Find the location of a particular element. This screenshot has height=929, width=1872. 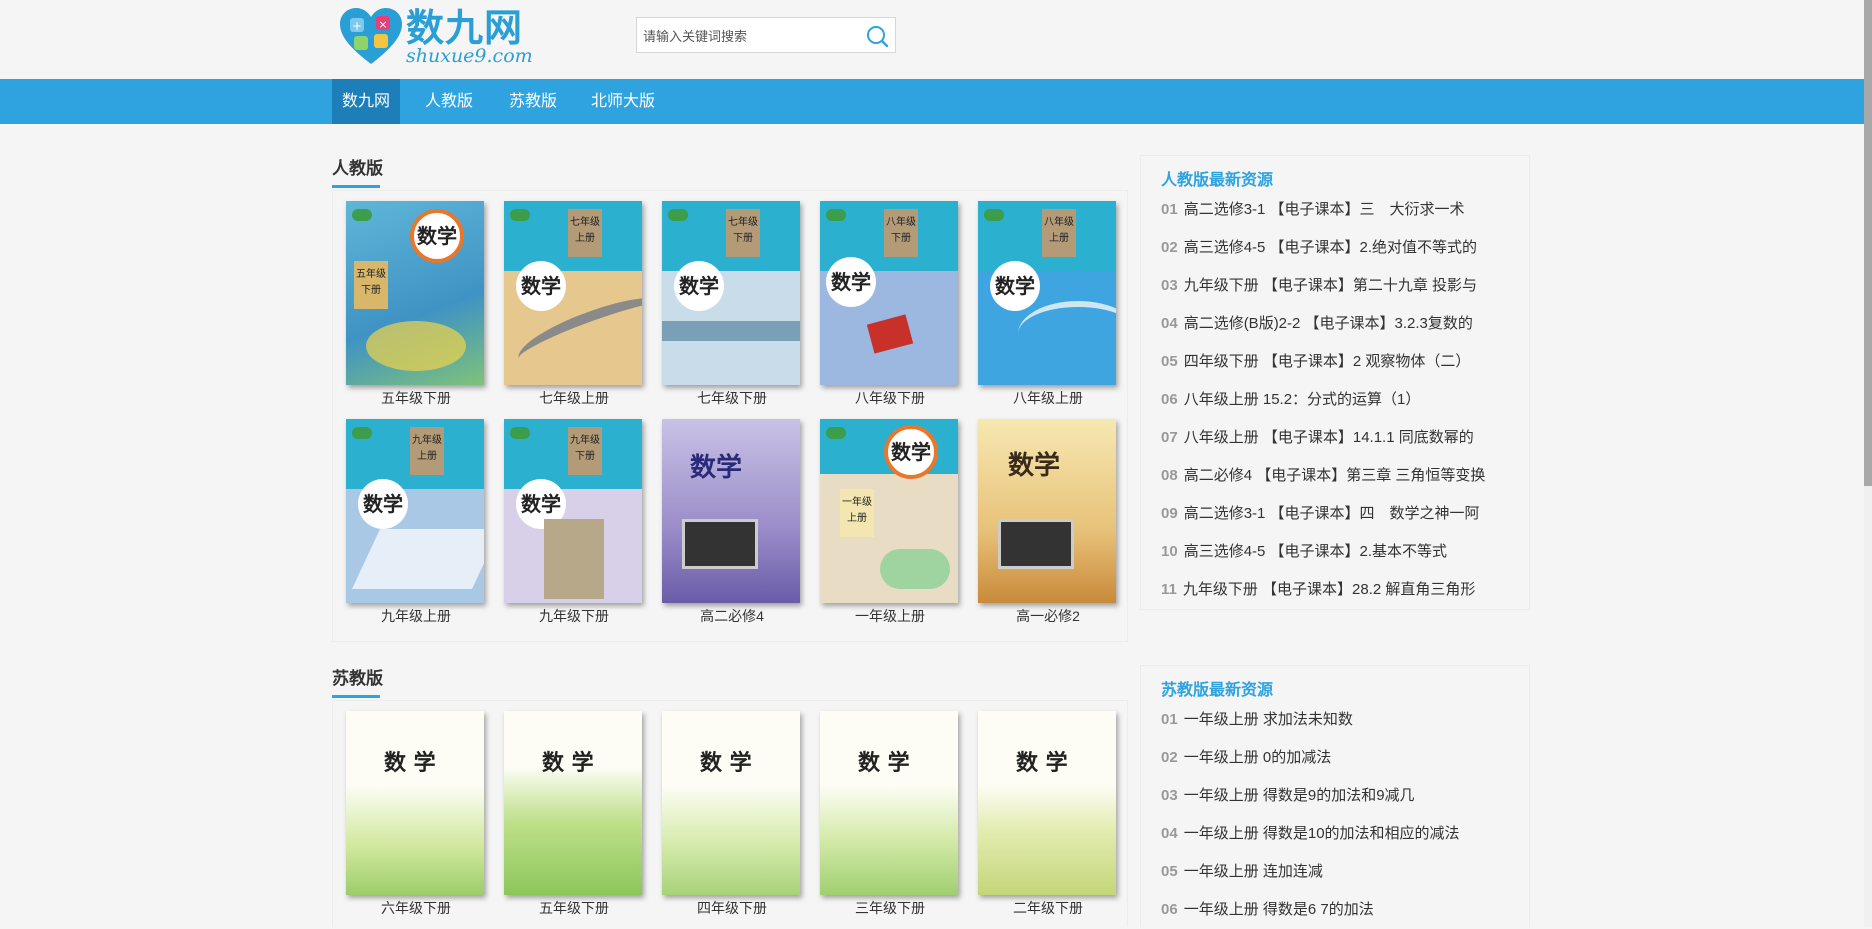

book-cover: 数学 一年级 上册 is located at coordinates (889, 511).